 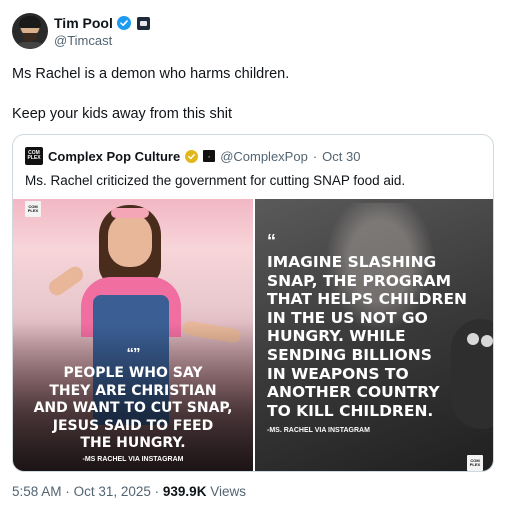 What do you see at coordinates (122, 114) in the screenshot?
I see `post-text-line-2: Keep your kids away from this shit` at bounding box center [122, 114].